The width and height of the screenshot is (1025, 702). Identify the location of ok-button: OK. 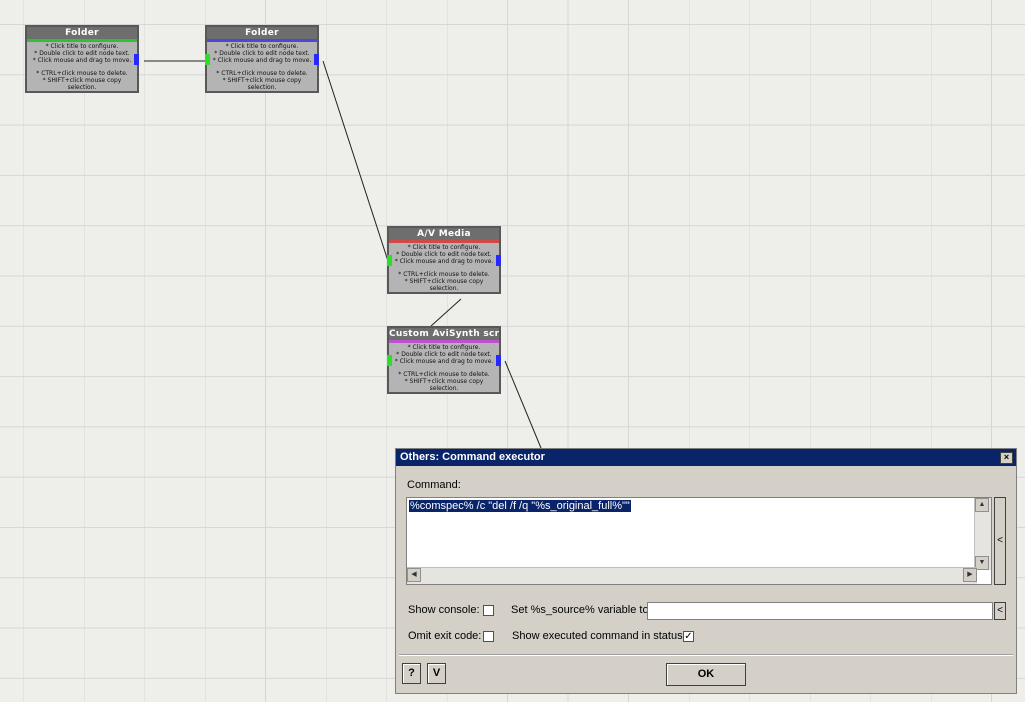
(706, 674).